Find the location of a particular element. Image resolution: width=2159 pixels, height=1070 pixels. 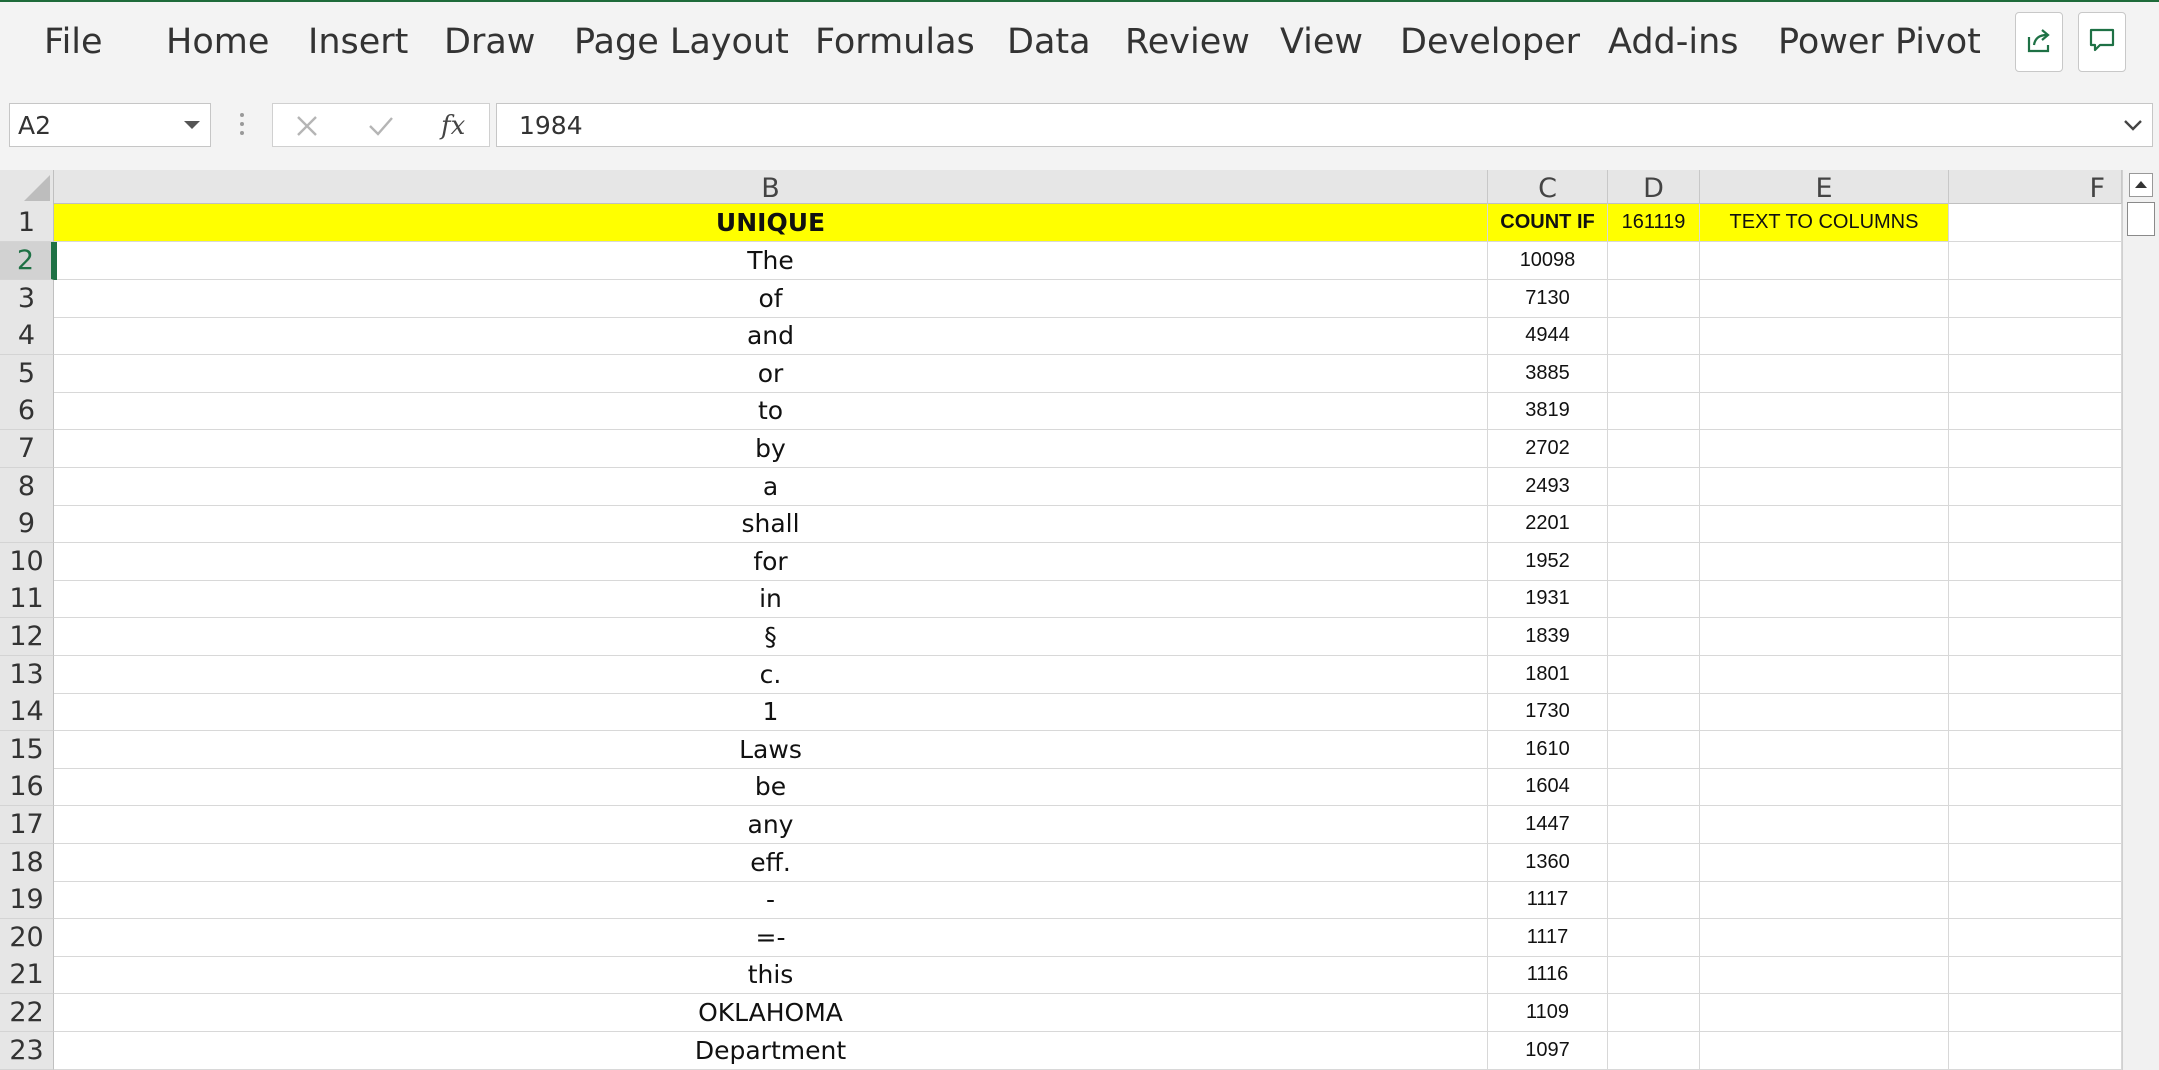

cell-c12: 1839 is located at coordinates (1548, 637).